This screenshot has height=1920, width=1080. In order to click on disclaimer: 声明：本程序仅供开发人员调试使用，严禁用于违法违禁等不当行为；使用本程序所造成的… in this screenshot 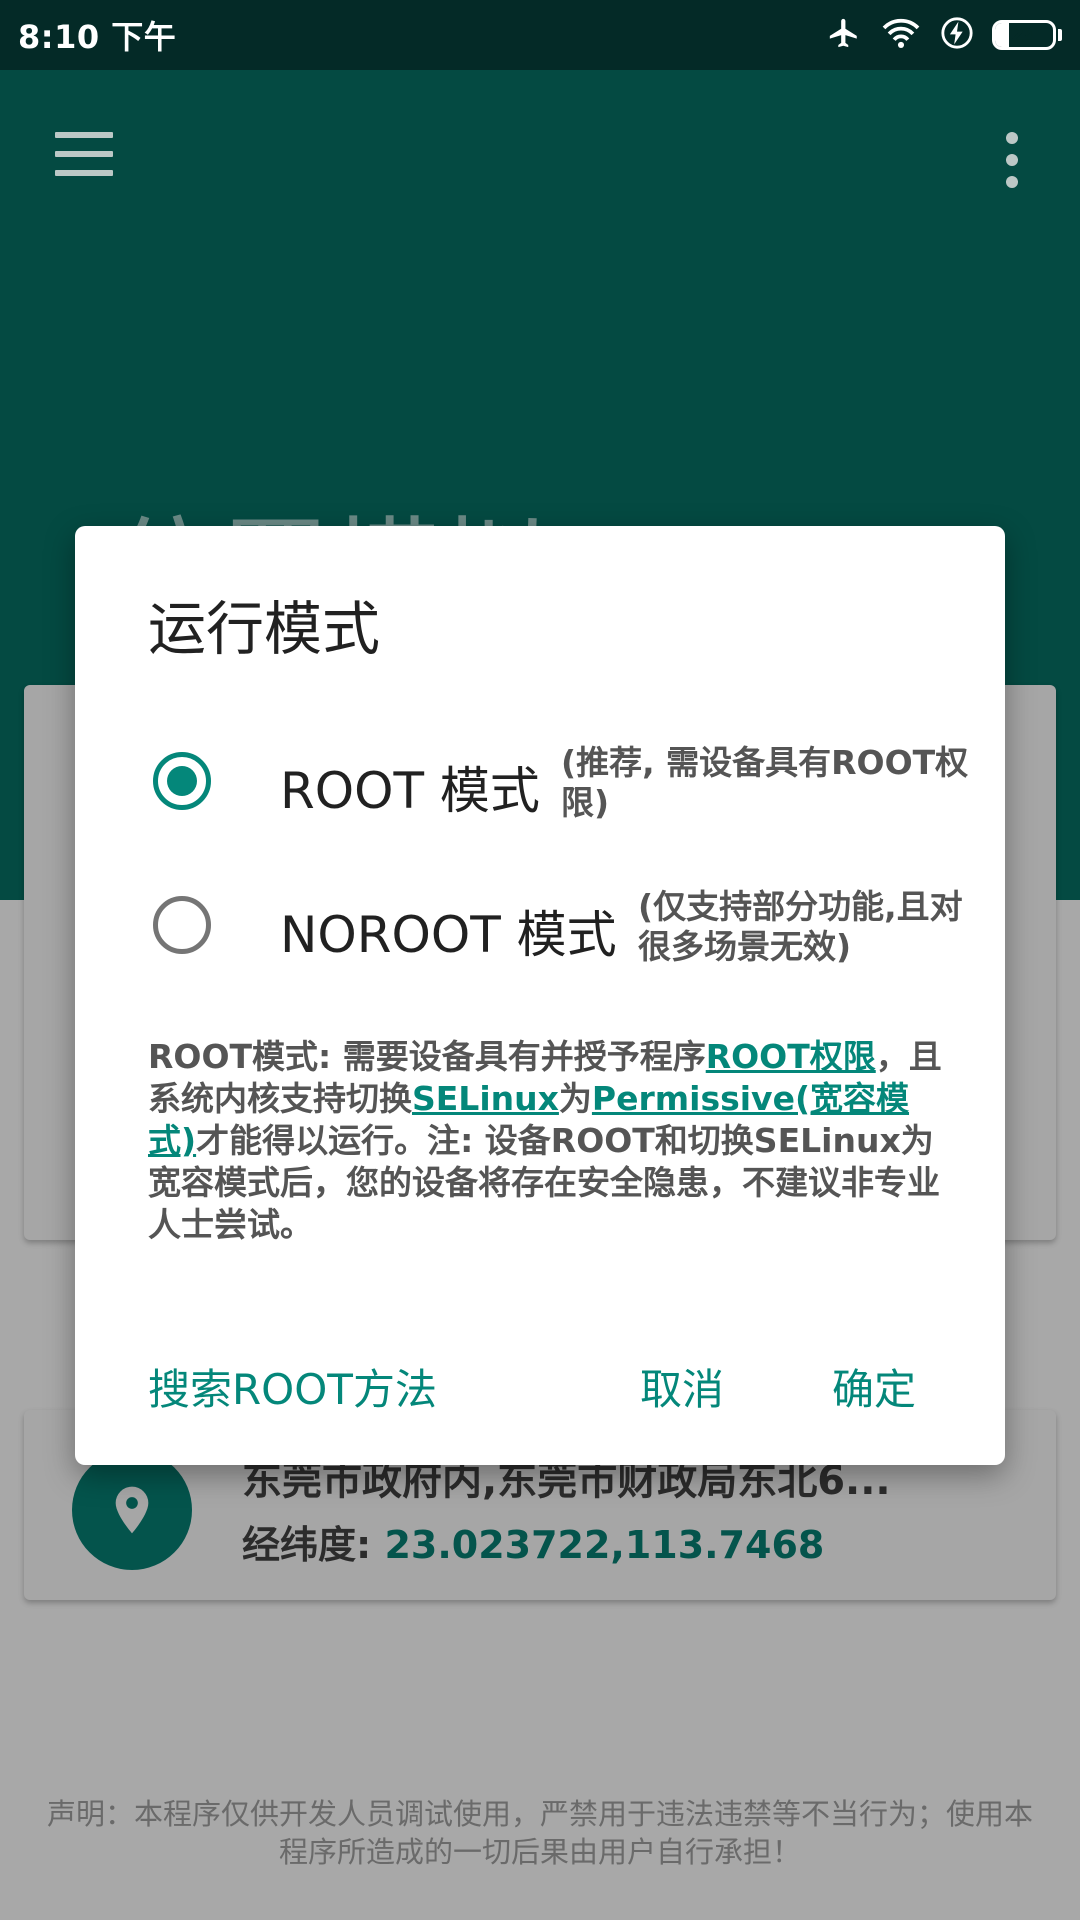, I will do `click(539, 1833)`.